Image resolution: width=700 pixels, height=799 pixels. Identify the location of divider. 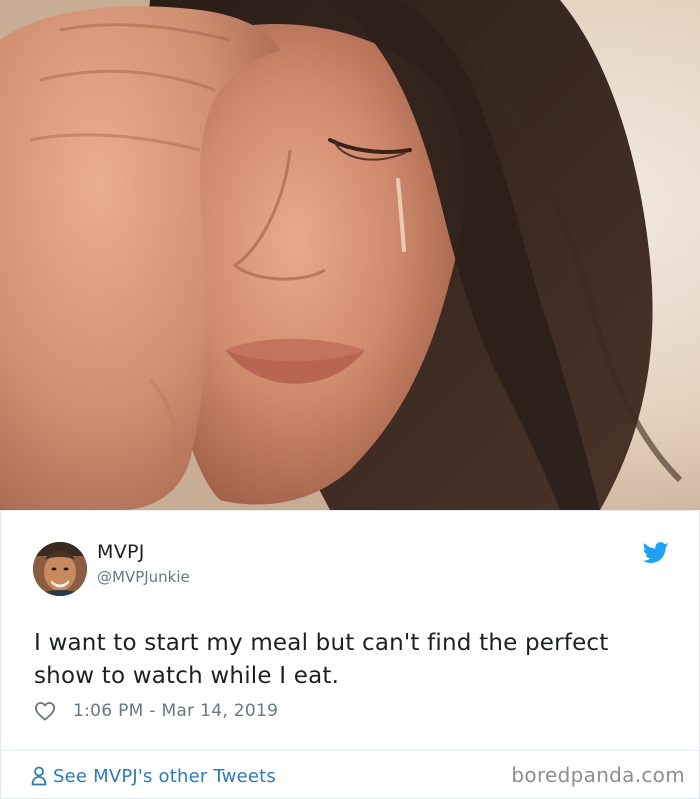
(350, 750).